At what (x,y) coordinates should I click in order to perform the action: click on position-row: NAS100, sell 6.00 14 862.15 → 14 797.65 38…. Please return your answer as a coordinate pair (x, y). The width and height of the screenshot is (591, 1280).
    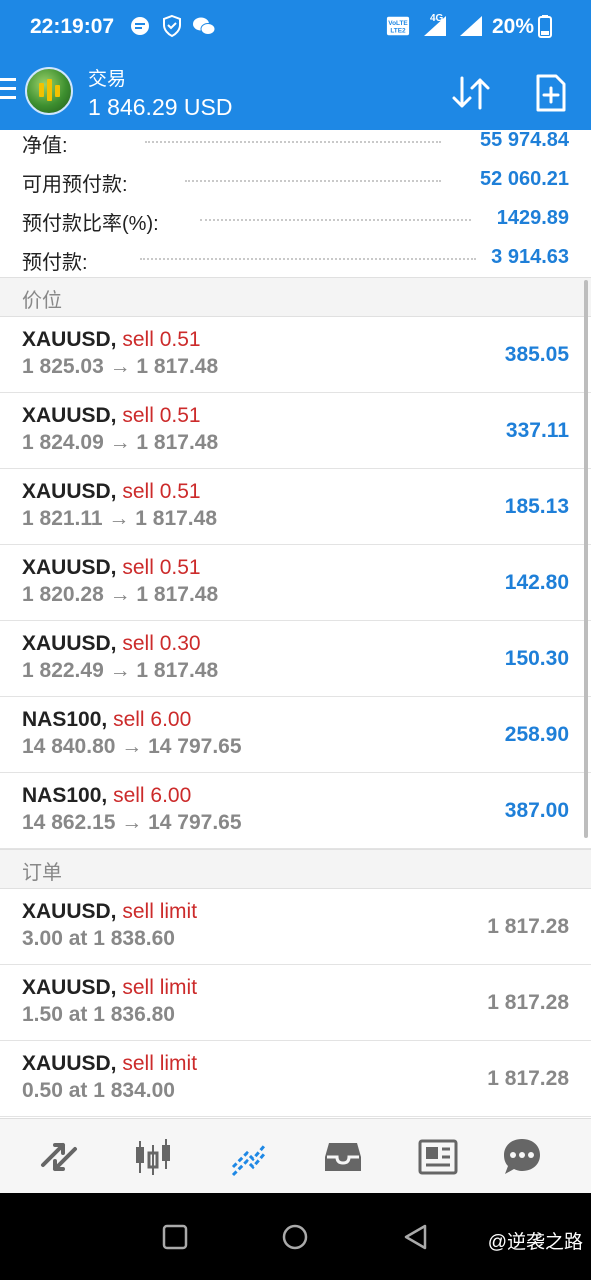
    Looking at the image, I should click on (295, 811).